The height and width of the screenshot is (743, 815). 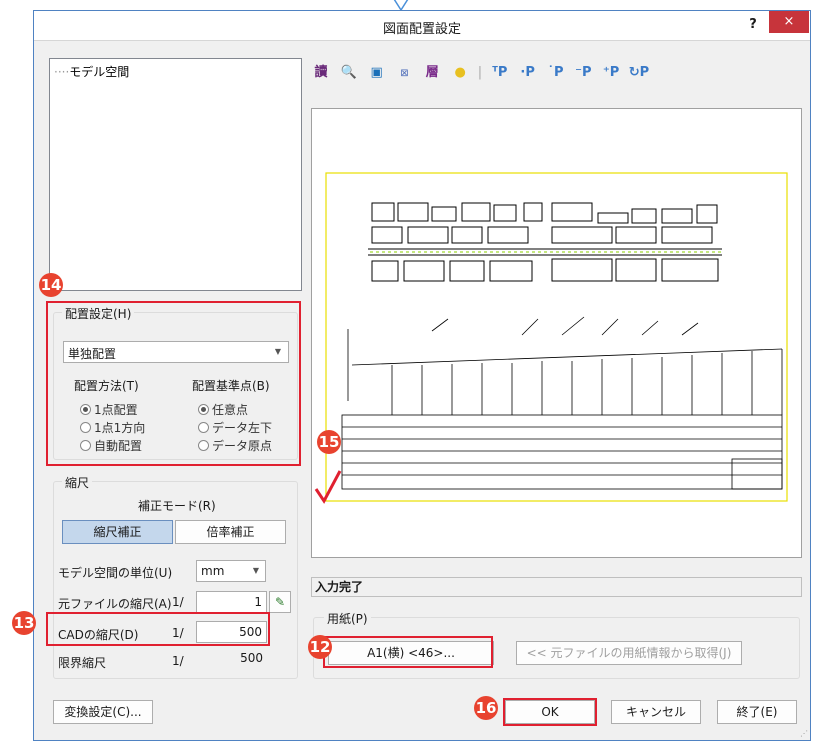 What do you see at coordinates (280, 602) in the screenshot?
I see `pick-scale-icon: ✎` at bounding box center [280, 602].